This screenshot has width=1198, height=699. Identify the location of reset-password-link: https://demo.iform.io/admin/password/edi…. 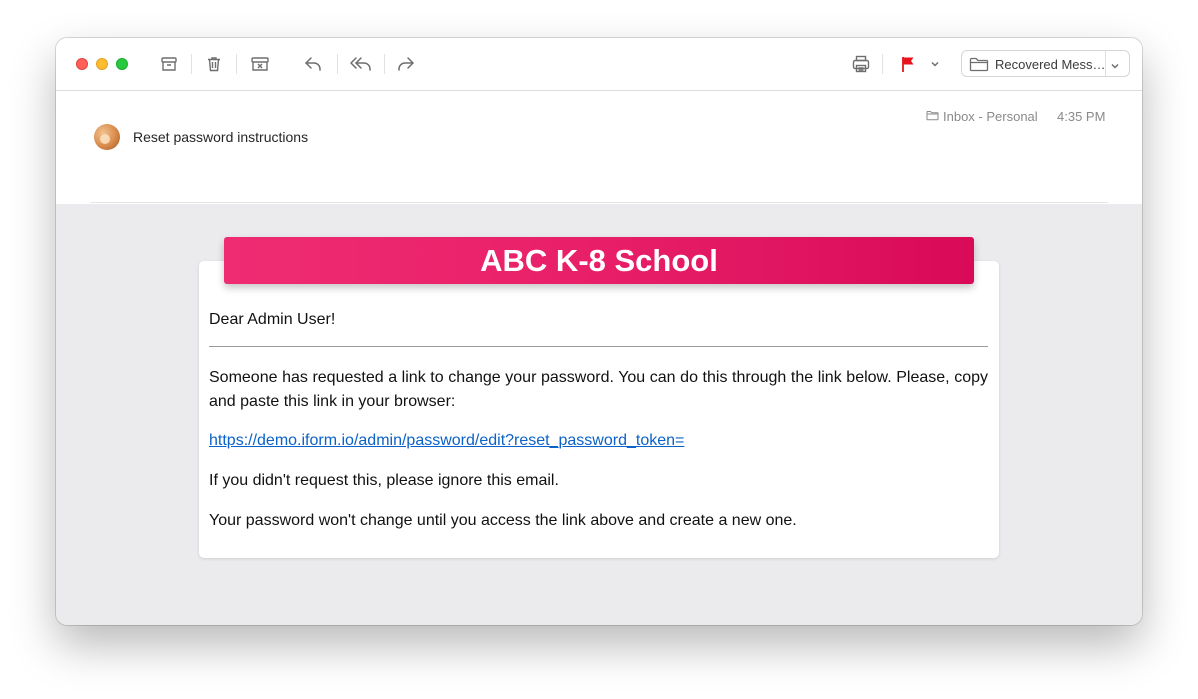
(446, 441).